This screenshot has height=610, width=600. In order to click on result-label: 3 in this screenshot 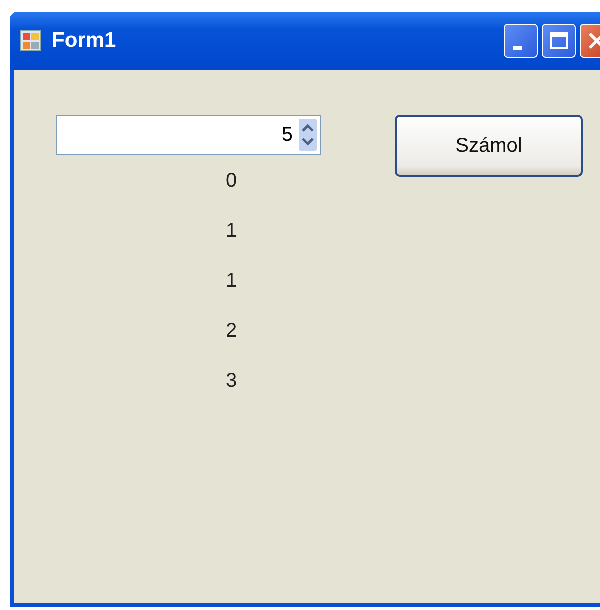, I will do `click(232, 381)`.